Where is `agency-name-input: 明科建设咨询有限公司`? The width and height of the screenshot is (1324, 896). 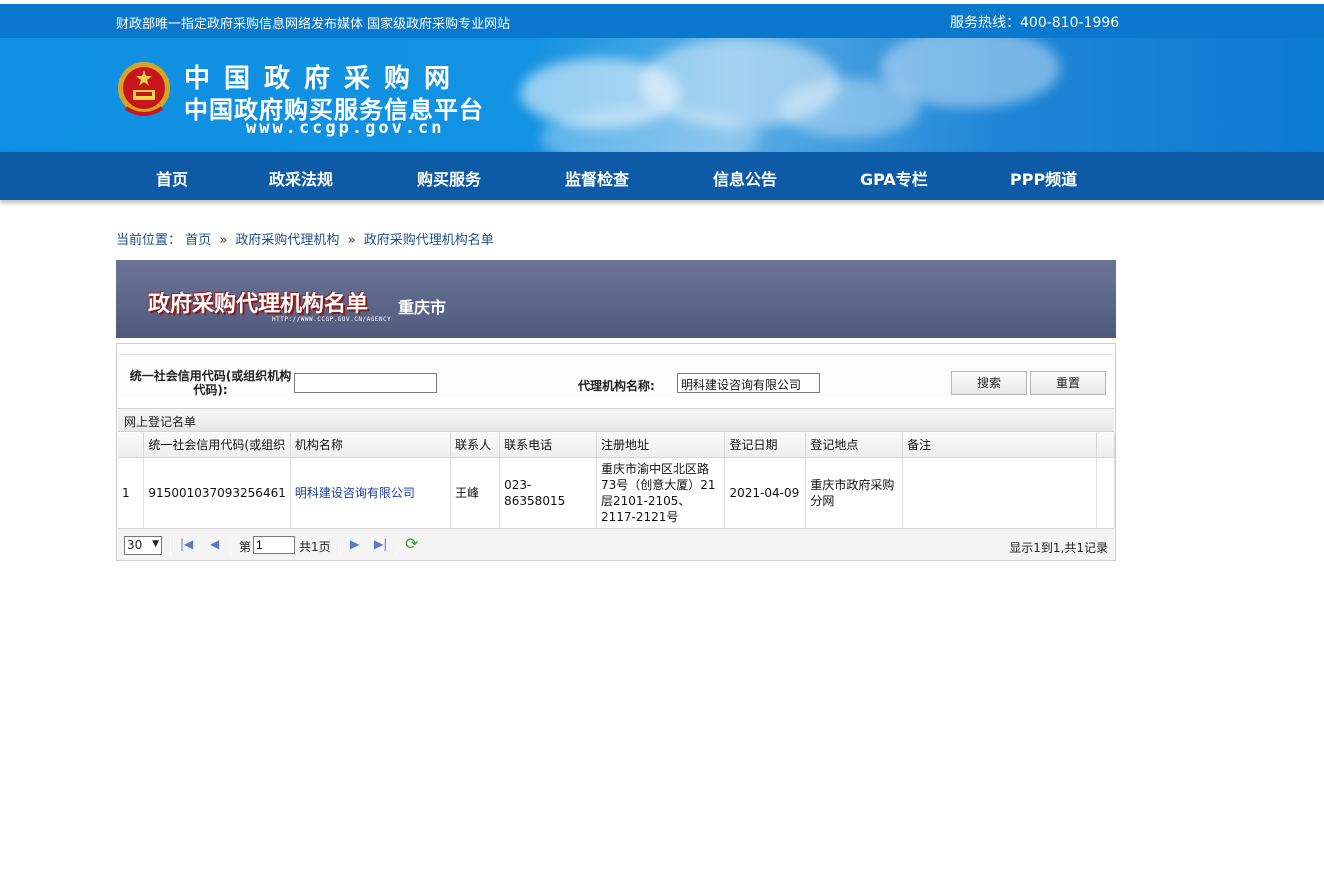
agency-name-input: 明科建设咨询有限公司 is located at coordinates (748, 383).